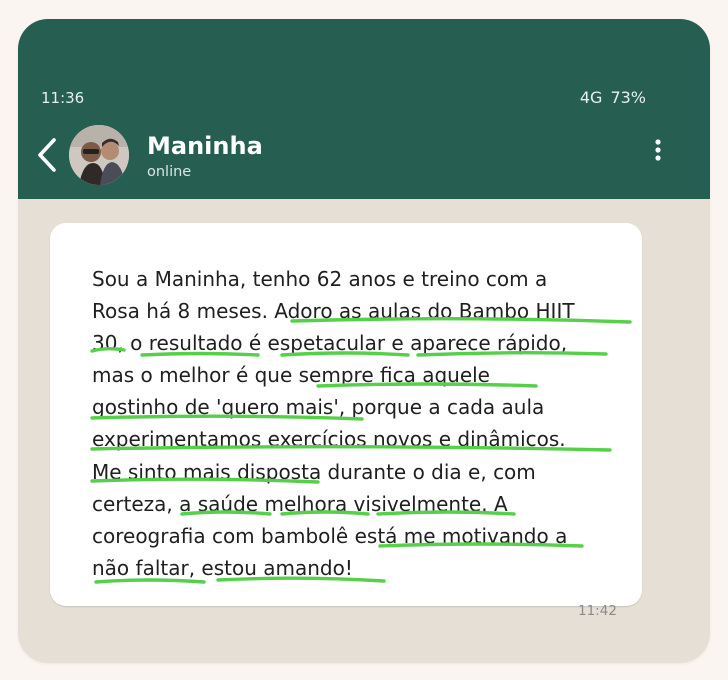 The width and height of the screenshot is (728, 680). Describe the element at coordinates (169, 172) in the screenshot. I see `contact-status: online` at that location.